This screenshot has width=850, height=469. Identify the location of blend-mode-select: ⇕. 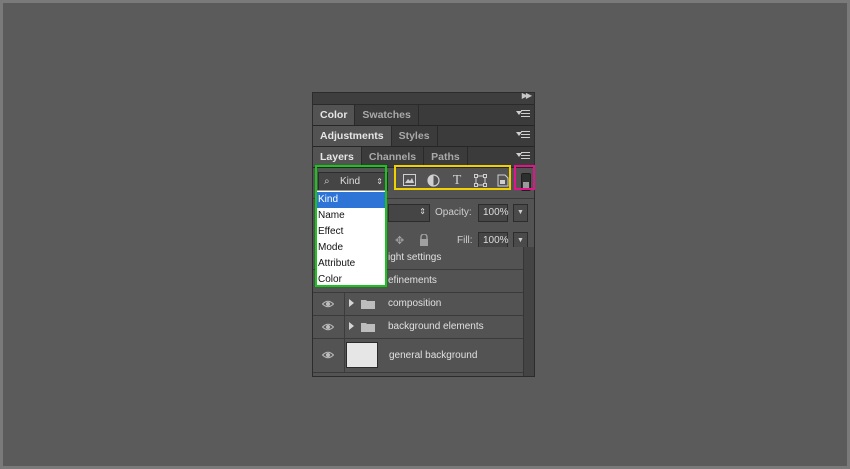
(409, 213).